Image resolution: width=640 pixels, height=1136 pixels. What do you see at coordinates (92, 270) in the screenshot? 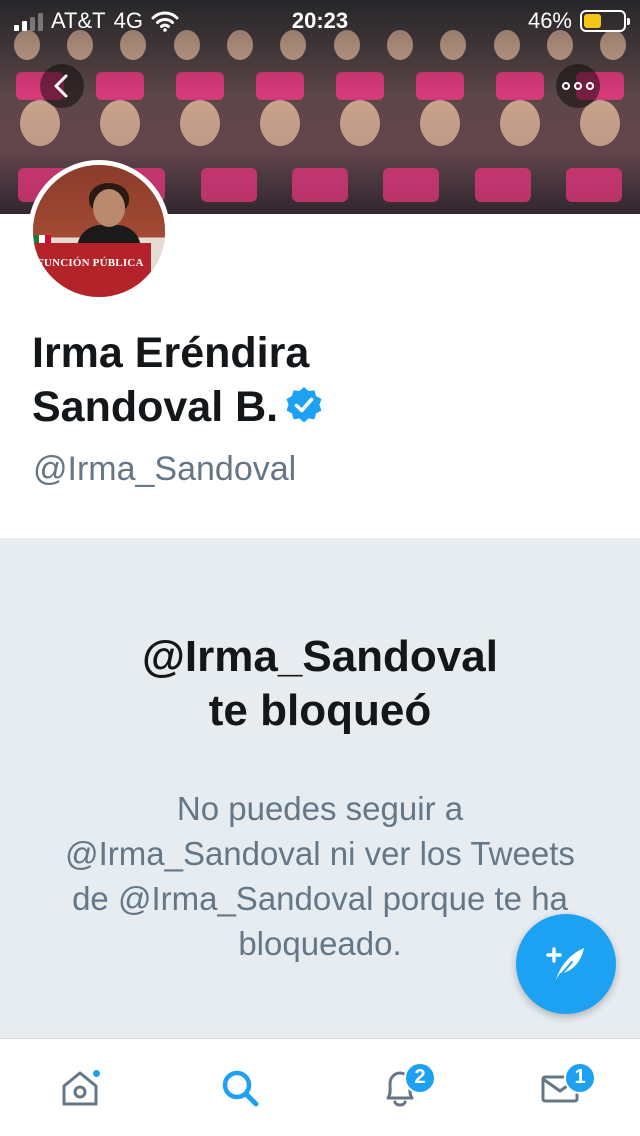
I see `podium-graphic` at bounding box center [92, 270].